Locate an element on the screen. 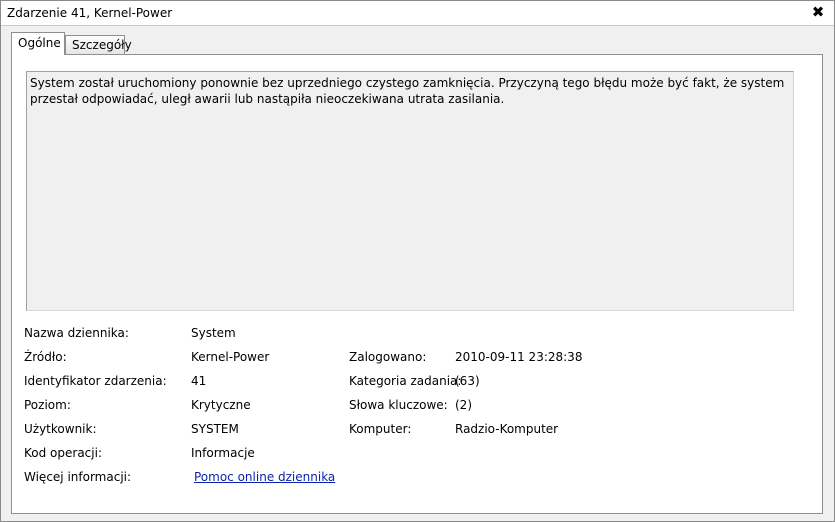 The height and width of the screenshot is (522, 835). opcode-label: Kod operacji: is located at coordinates (63, 453).